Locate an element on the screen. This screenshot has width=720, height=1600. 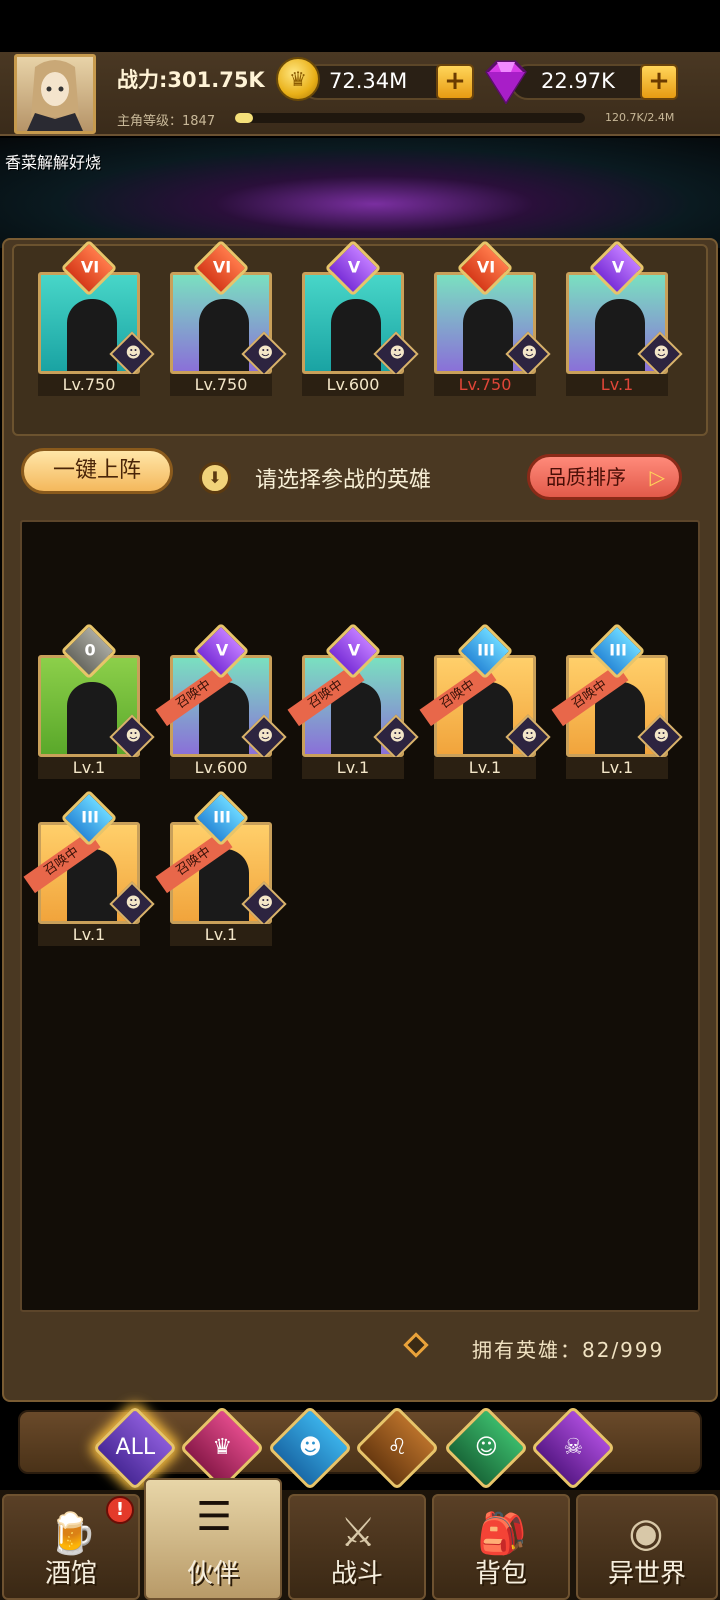
combat-power: 战力:301.75K is located at coordinates (191, 80).